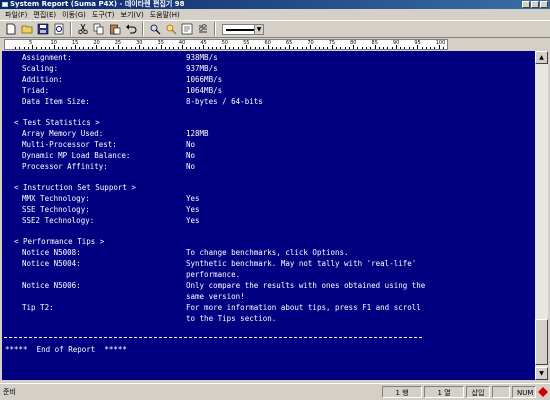 This screenshot has width=550, height=400. I want to click on ruler-mark-label: 85, so click(374, 43).